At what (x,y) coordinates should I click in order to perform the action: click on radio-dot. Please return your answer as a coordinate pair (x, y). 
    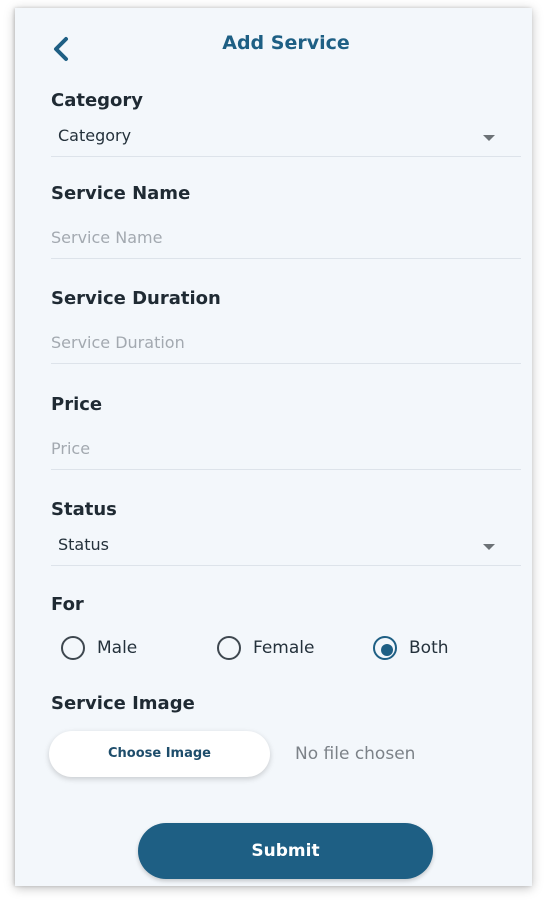
    Looking at the image, I should click on (387, 650).